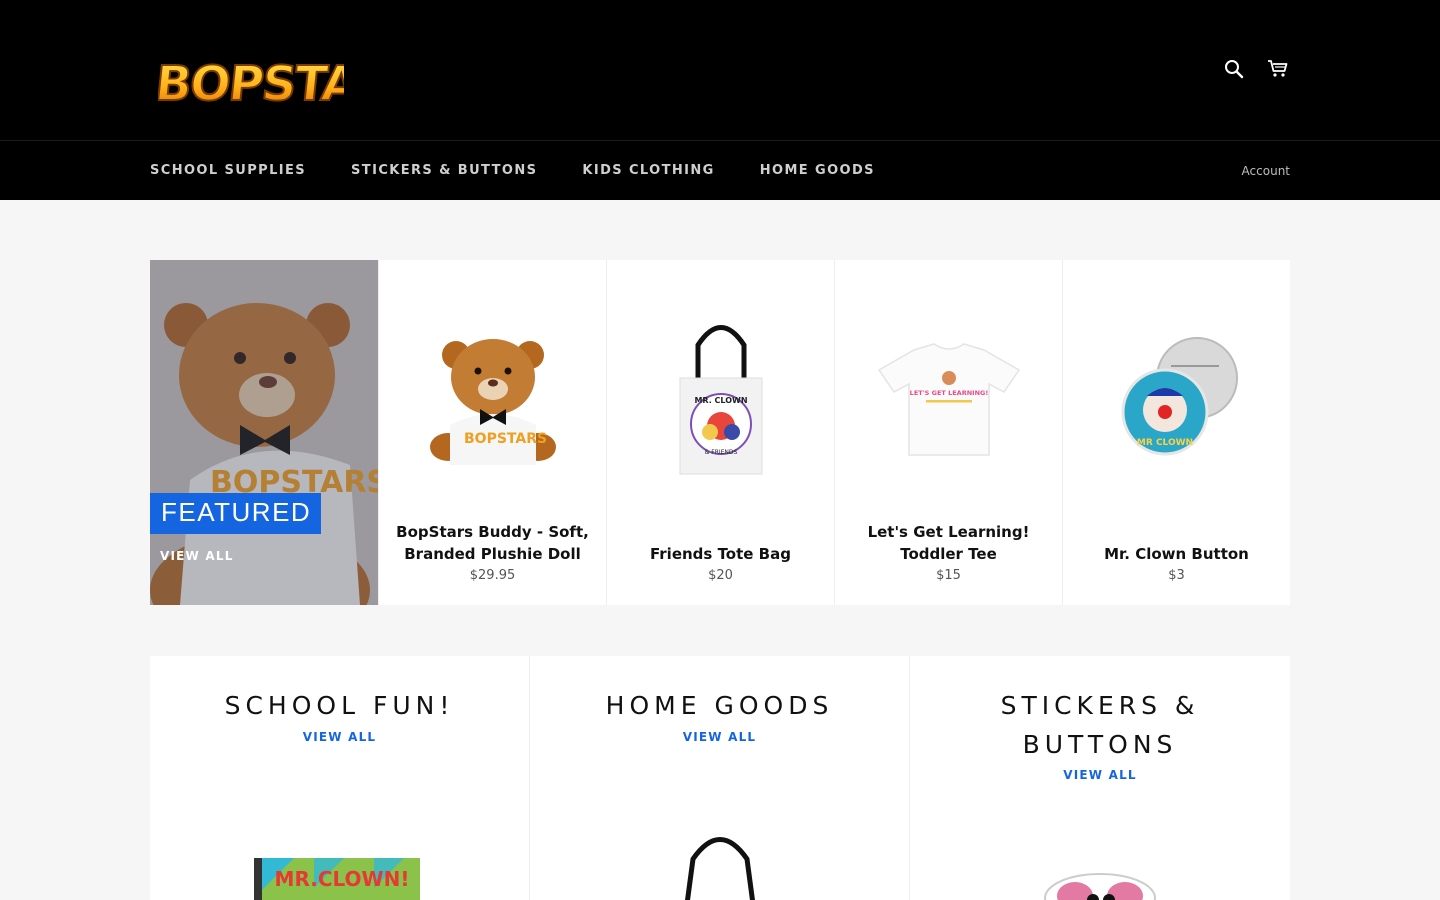 The width and height of the screenshot is (1440, 900). Describe the element at coordinates (1176, 554) in the screenshot. I see `product-title: Mr. Clown Button` at that location.